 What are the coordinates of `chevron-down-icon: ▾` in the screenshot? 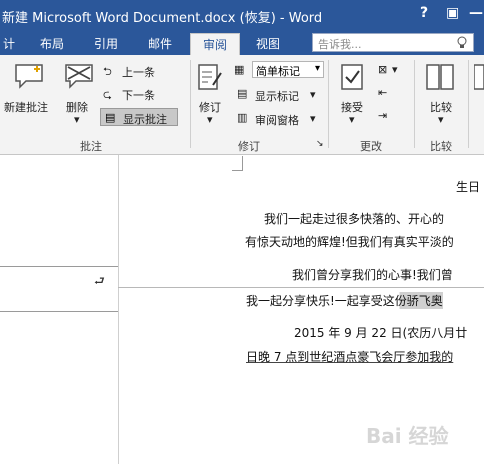 It's located at (317, 68).